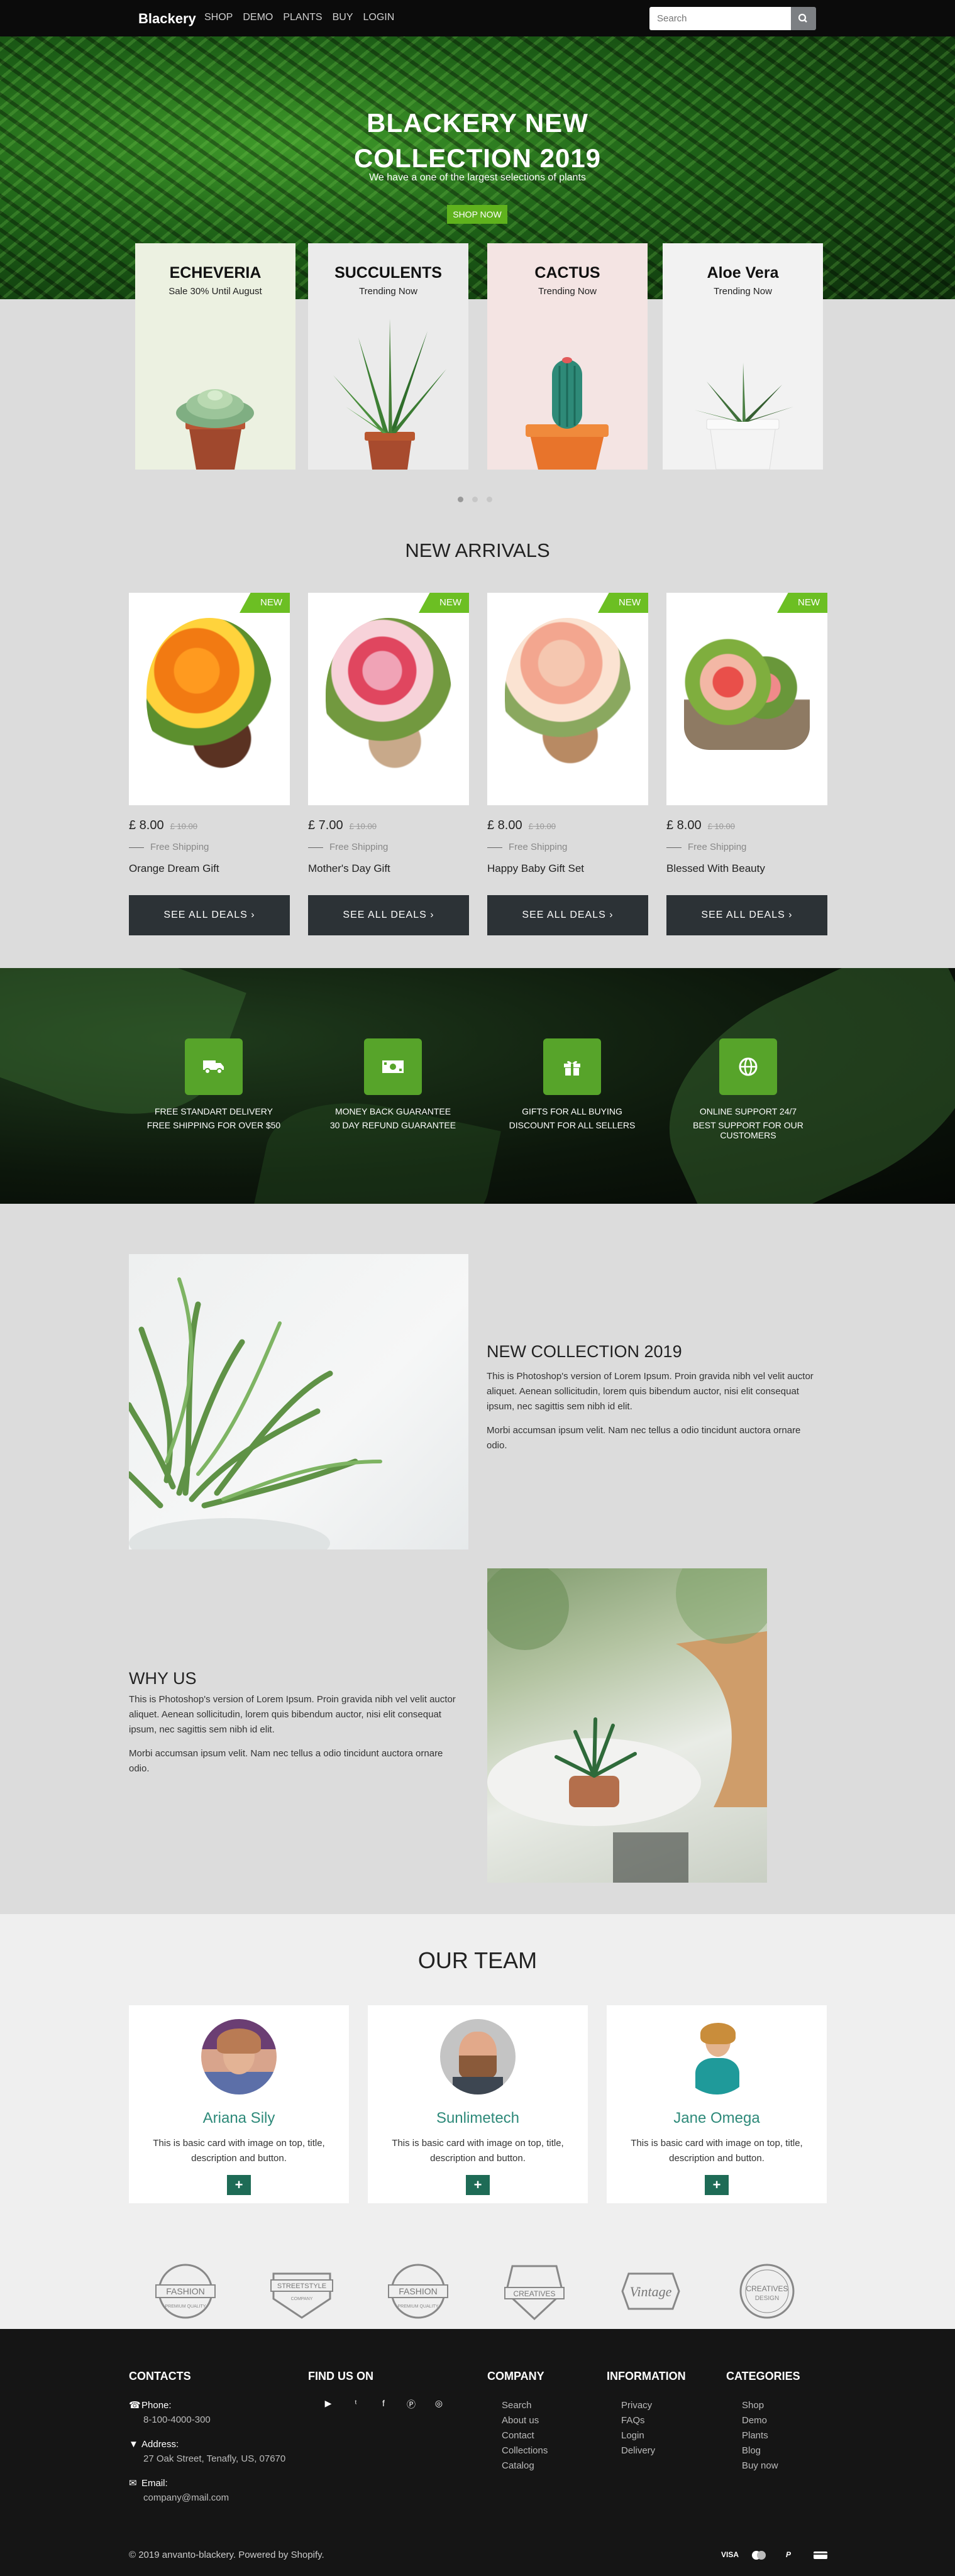 This screenshot has height=2576, width=955. Describe the element at coordinates (214, 1067) in the screenshot. I see `truck-icon` at that location.